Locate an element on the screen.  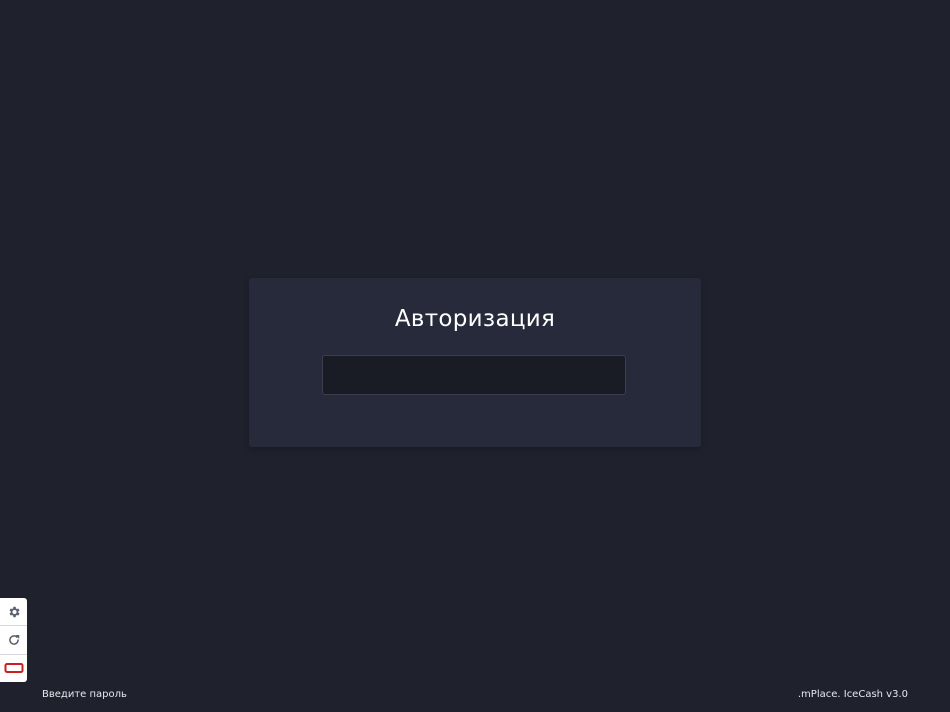
battery-button is located at coordinates (13, 668).